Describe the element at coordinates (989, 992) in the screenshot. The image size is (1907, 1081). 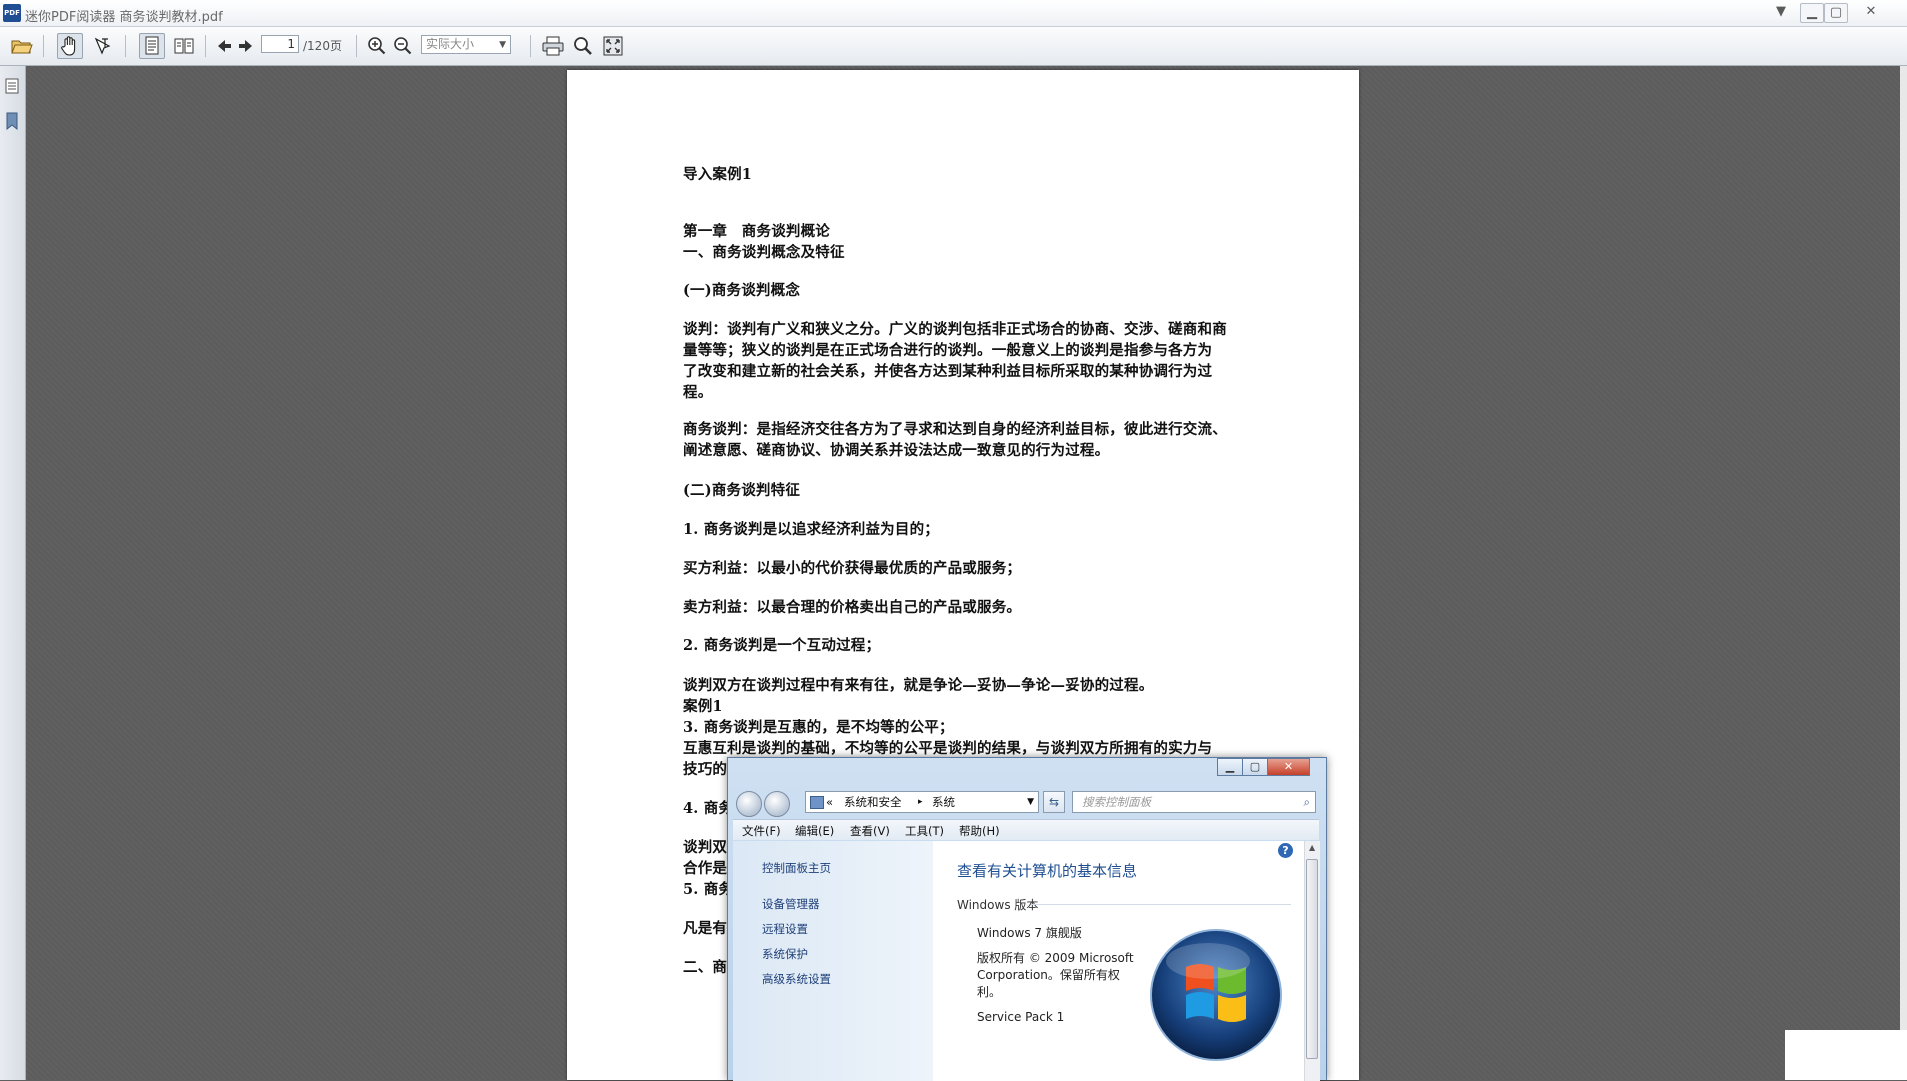
I see `copyright-line: 利。` at that location.